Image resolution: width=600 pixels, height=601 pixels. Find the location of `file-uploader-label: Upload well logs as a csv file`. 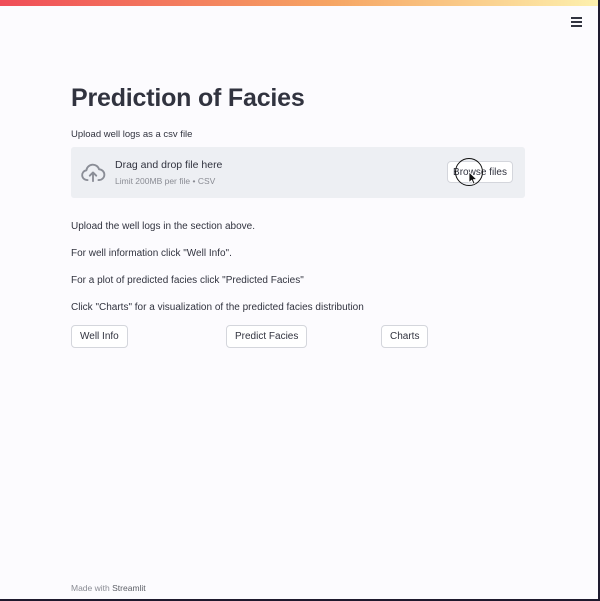

file-uploader-label: Upload well logs as a csv file is located at coordinates (132, 134).